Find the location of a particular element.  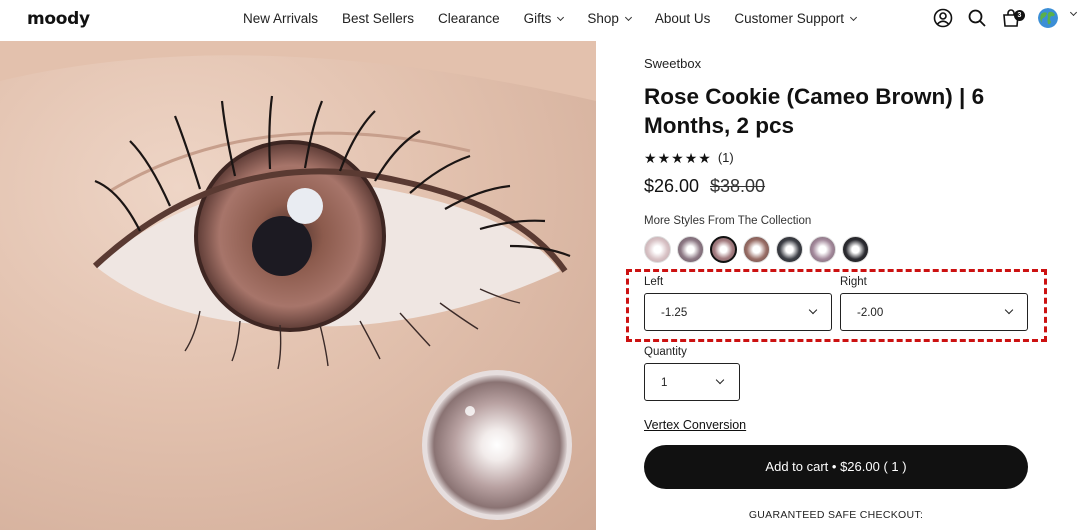

add-to-cart-button: Add to cart • $26.00 ( 1 ) is located at coordinates (836, 467).